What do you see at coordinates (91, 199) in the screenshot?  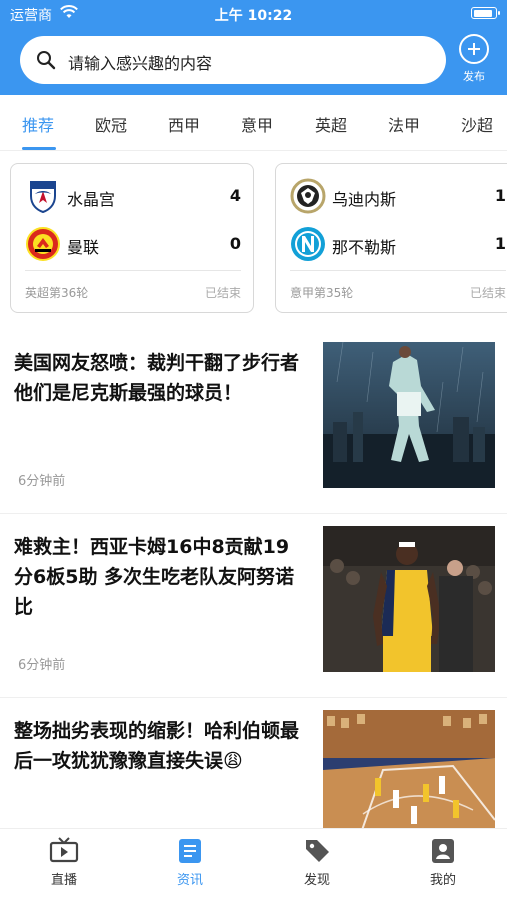 I see `team-name: 水晶宫` at bounding box center [91, 199].